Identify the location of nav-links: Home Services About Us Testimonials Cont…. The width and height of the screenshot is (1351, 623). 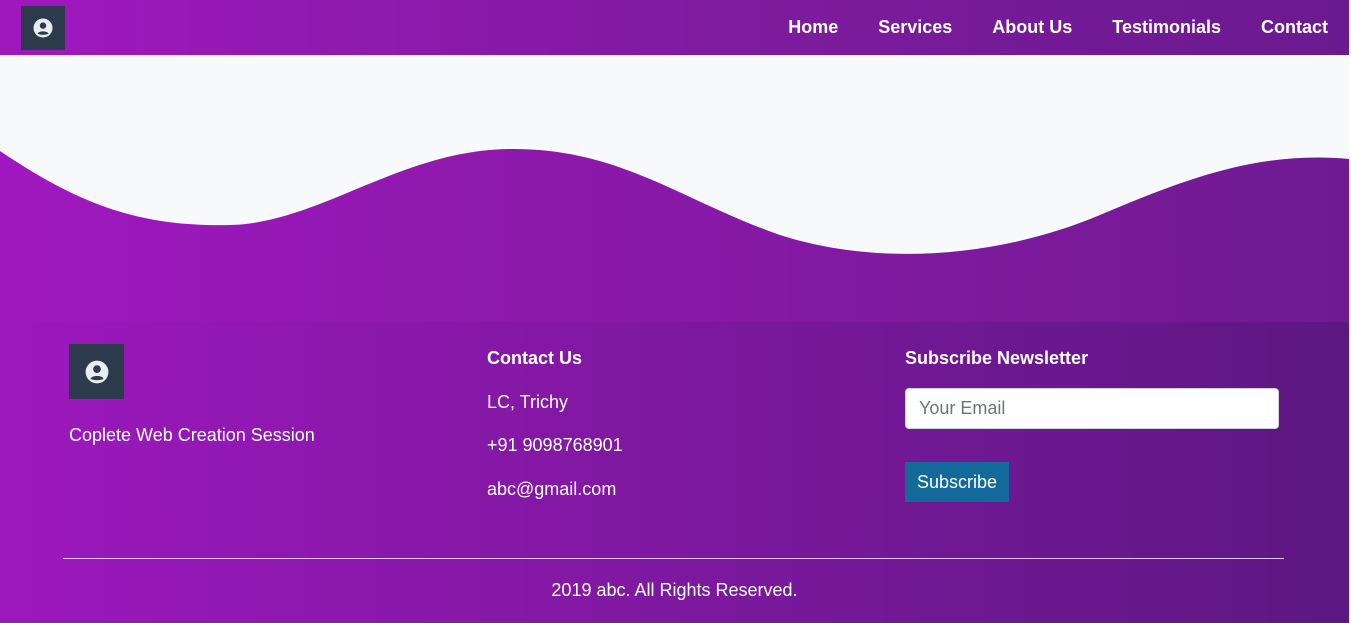
(1038, 27).